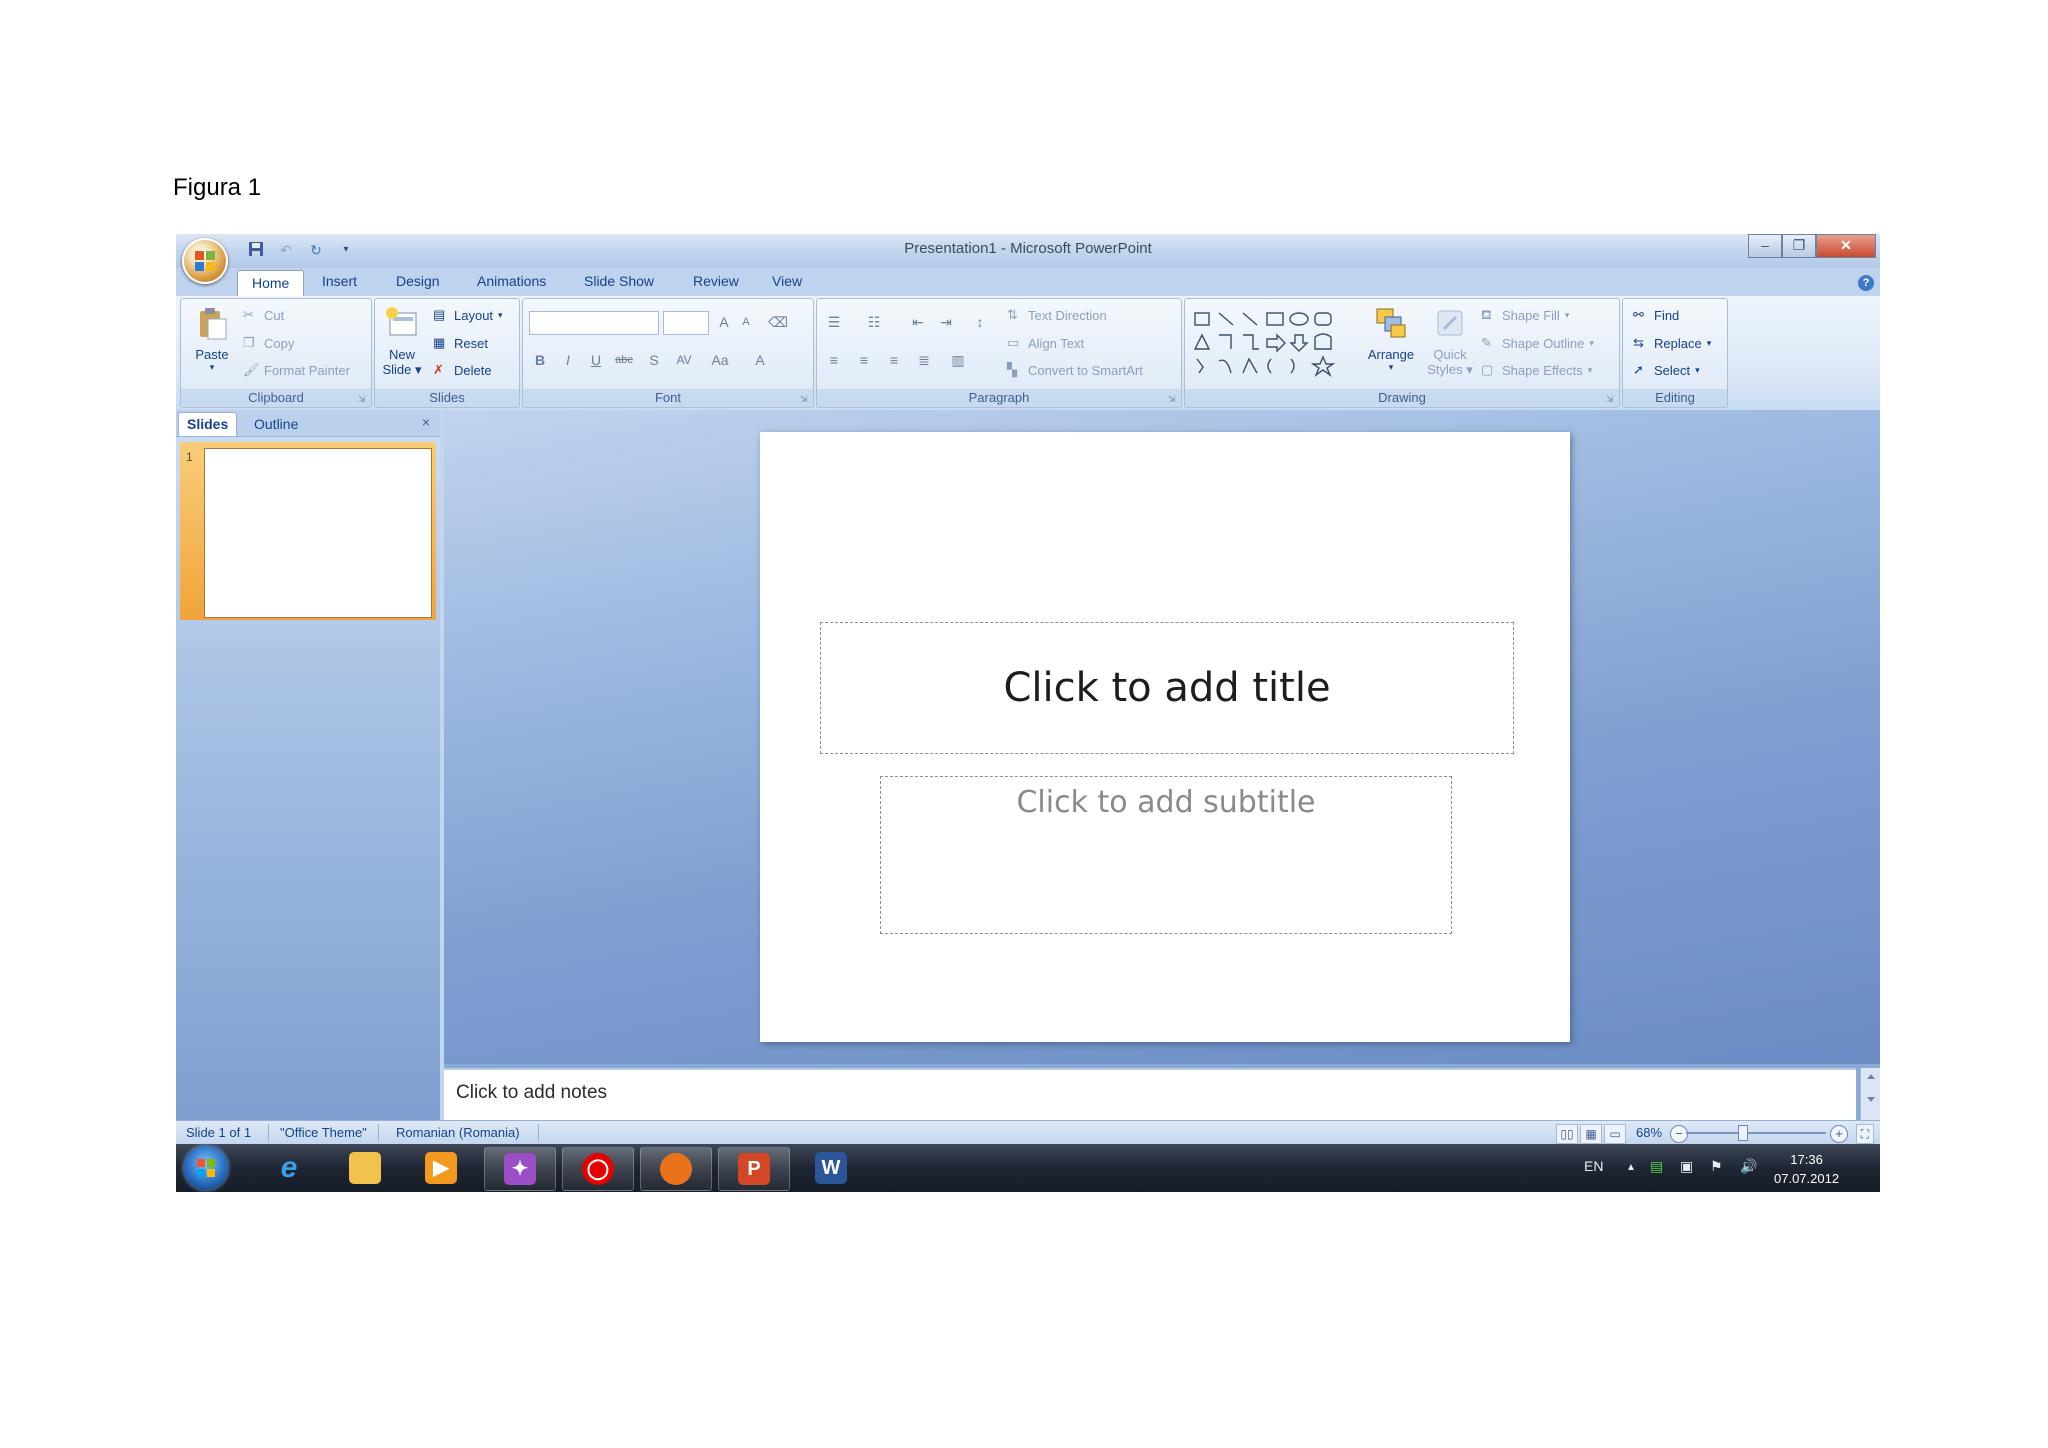 This screenshot has height=1448, width=2048. Describe the element at coordinates (1075, 370) in the screenshot. I see `convert-smartart-button: ▚ Convert to SmartArt` at that location.